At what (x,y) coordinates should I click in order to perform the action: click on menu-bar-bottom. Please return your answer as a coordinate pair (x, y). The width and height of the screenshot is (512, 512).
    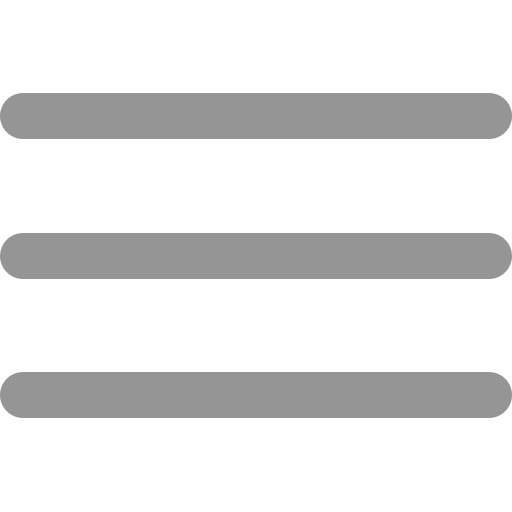
    Looking at the image, I should click on (256, 395).